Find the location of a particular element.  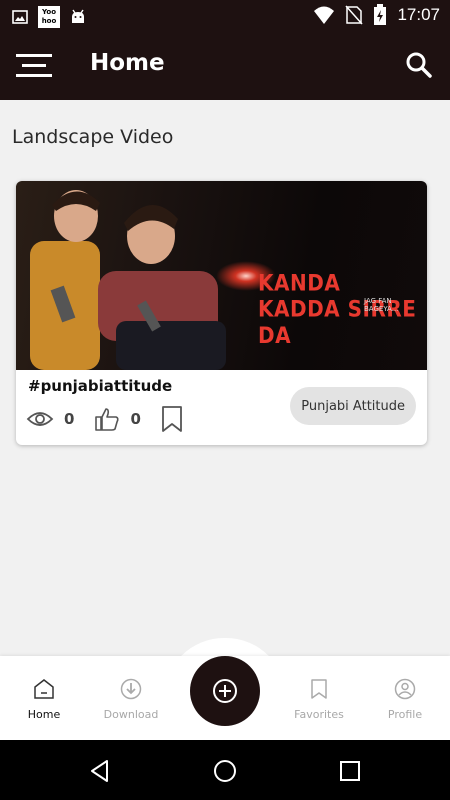

no-sim-icon is located at coordinates (354, 15).